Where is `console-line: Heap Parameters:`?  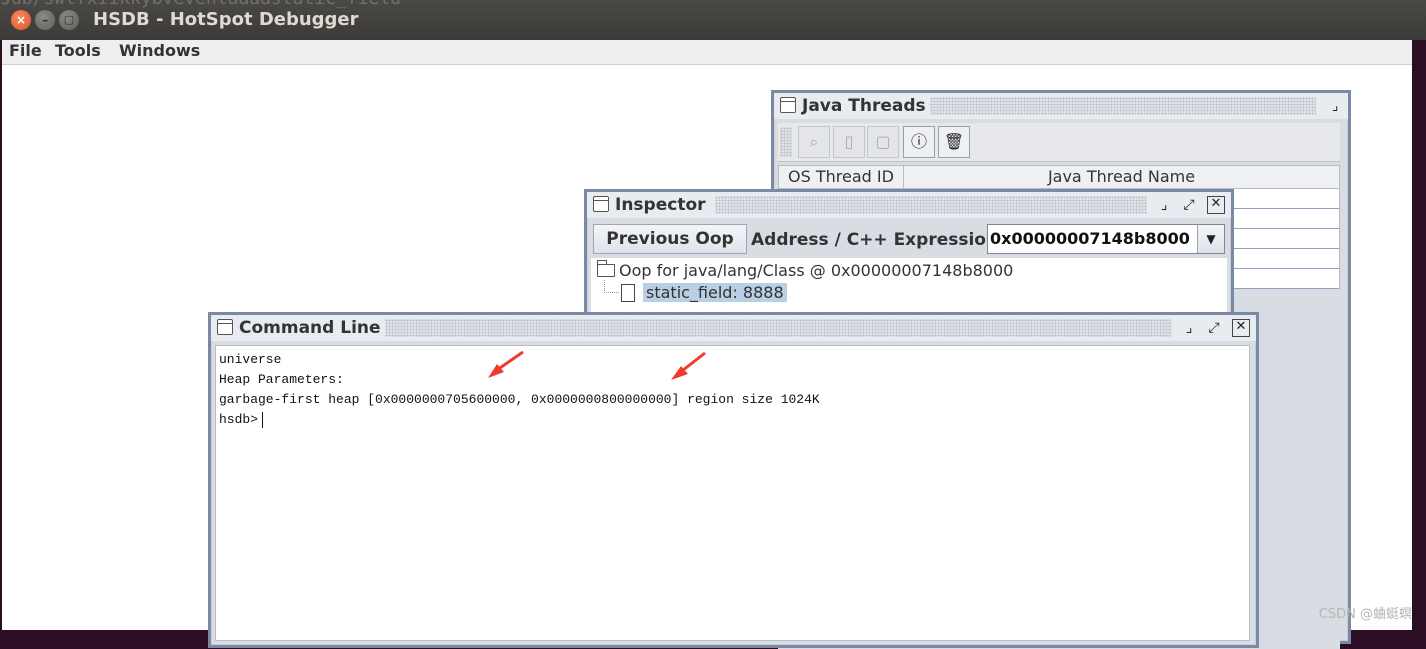
console-line: Heap Parameters: is located at coordinates (281, 379).